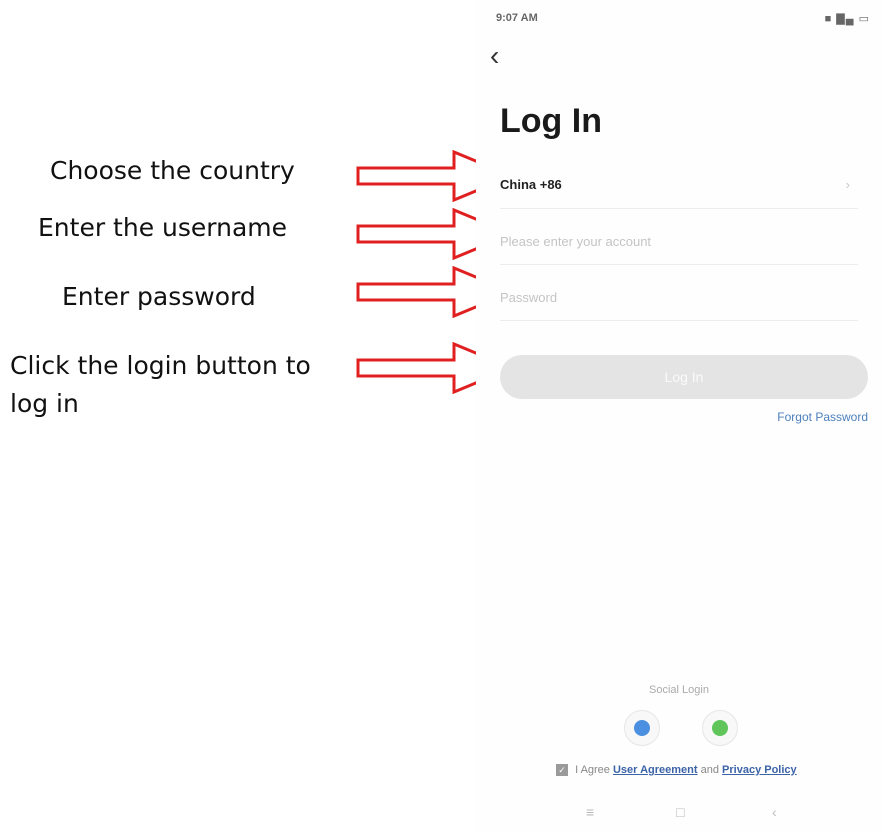 The image size is (882, 832). I want to click on wechat-login-button, so click(720, 728).